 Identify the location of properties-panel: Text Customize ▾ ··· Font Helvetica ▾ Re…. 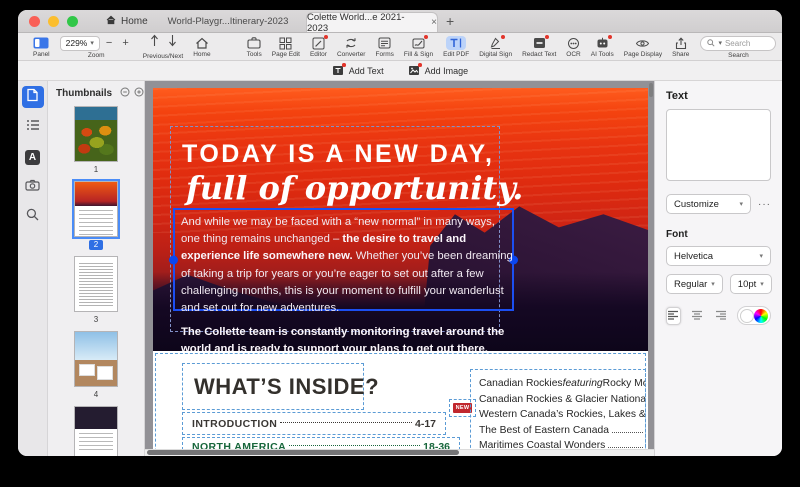
(718, 268).